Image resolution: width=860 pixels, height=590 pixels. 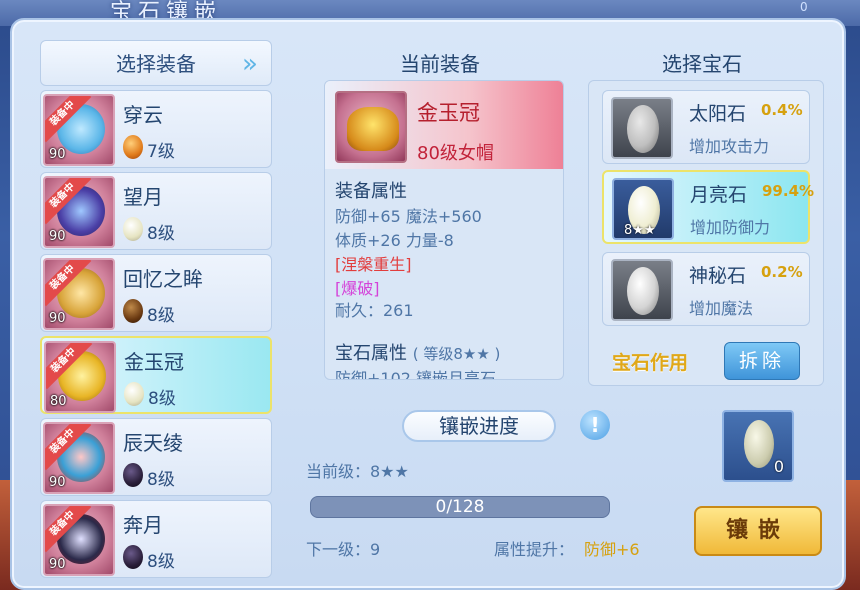 I want to click on gem-slot: 0, so click(x=758, y=446).